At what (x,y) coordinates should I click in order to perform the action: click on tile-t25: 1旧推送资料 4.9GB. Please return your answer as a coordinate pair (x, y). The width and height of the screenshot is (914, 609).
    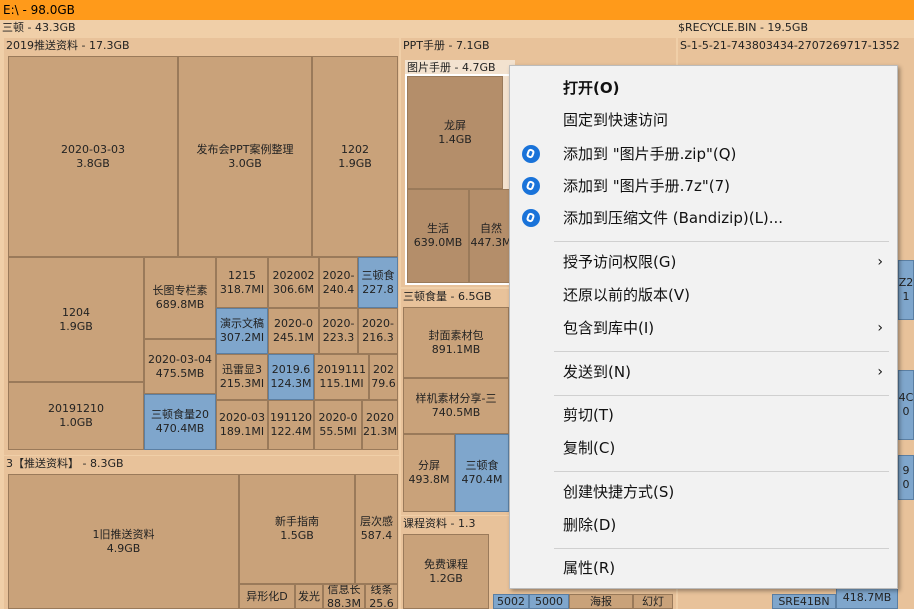
    Looking at the image, I should click on (123, 541).